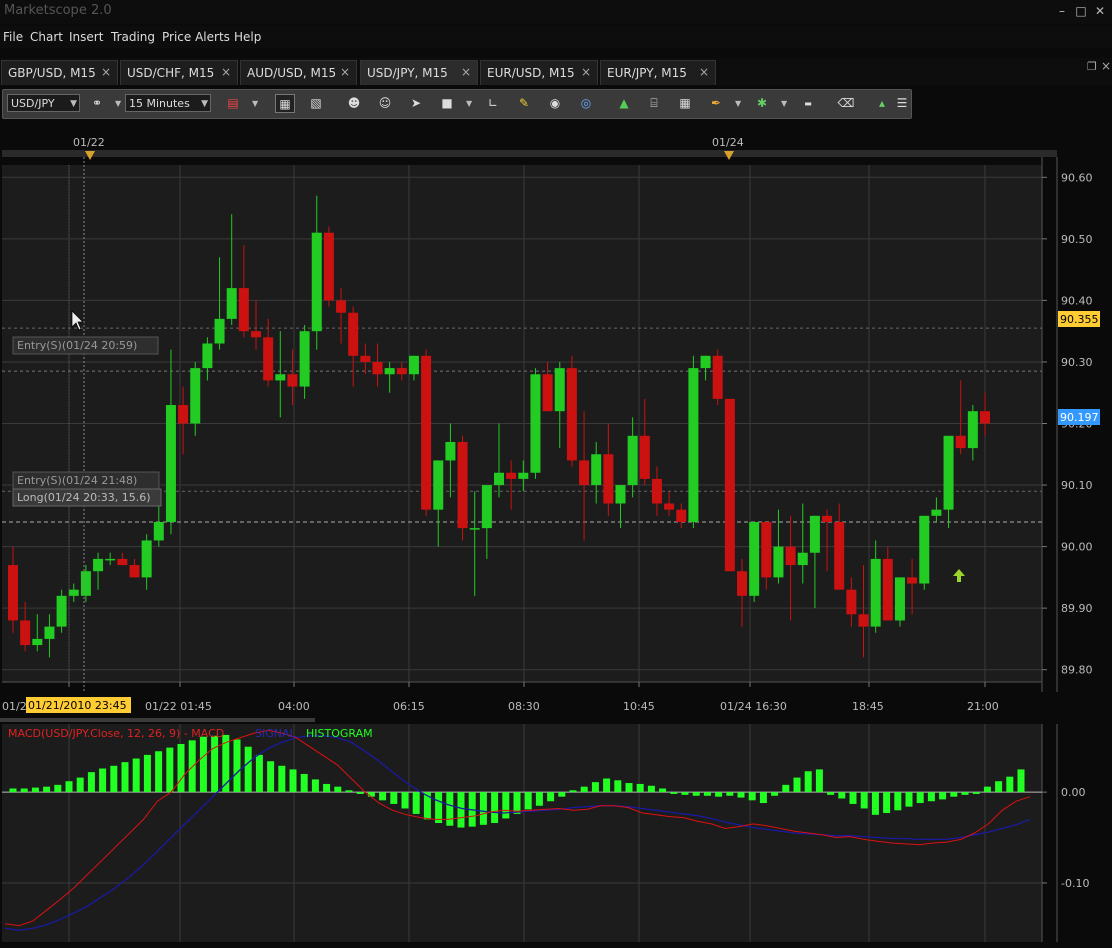  Describe the element at coordinates (493, 103) in the screenshot. I see `cursor-icon: ∟` at that location.